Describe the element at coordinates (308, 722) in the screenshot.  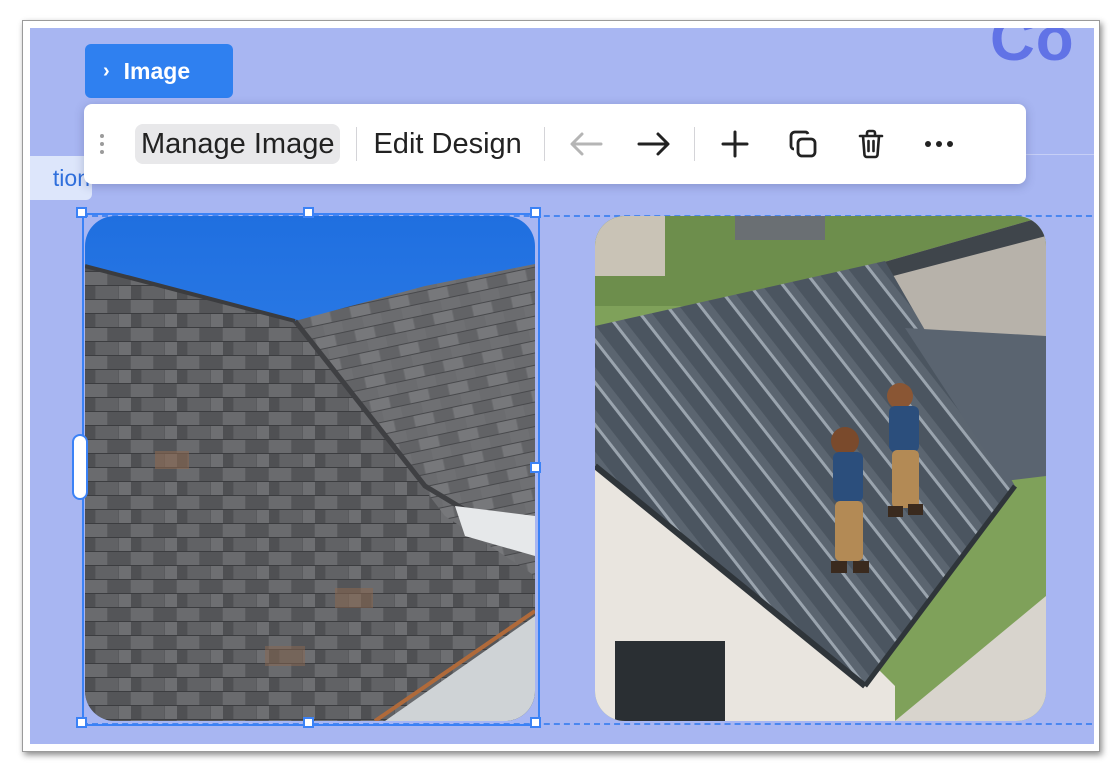
I see `resize-handle-bottom` at that location.